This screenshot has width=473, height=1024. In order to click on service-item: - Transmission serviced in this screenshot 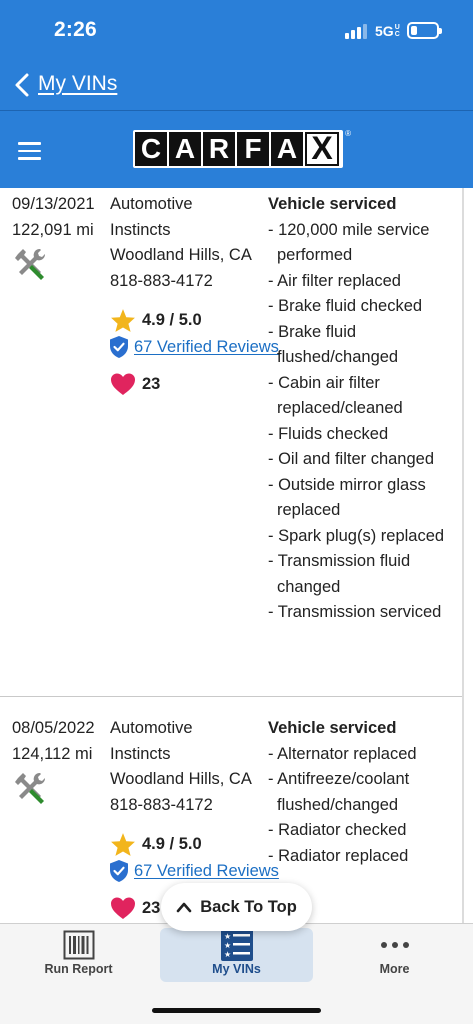, I will do `click(355, 612)`.